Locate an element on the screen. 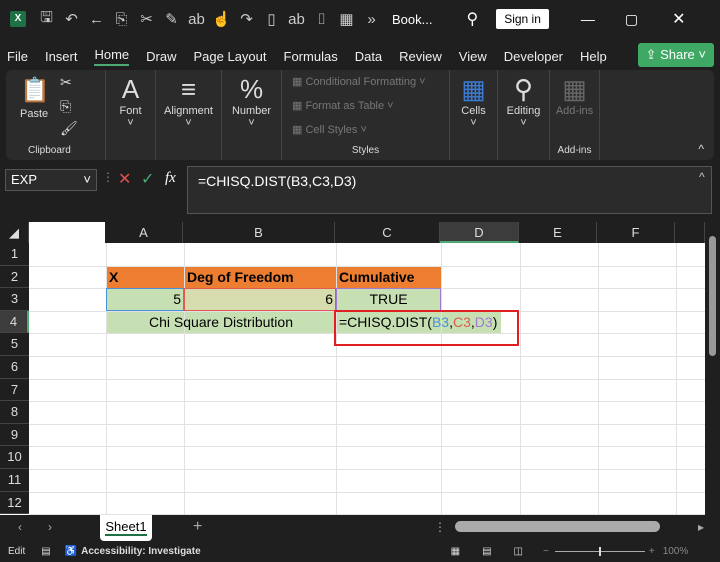 The width and height of the screenshot is (720, 562). row-header-3: 3 is located at coordinates (14, 299).